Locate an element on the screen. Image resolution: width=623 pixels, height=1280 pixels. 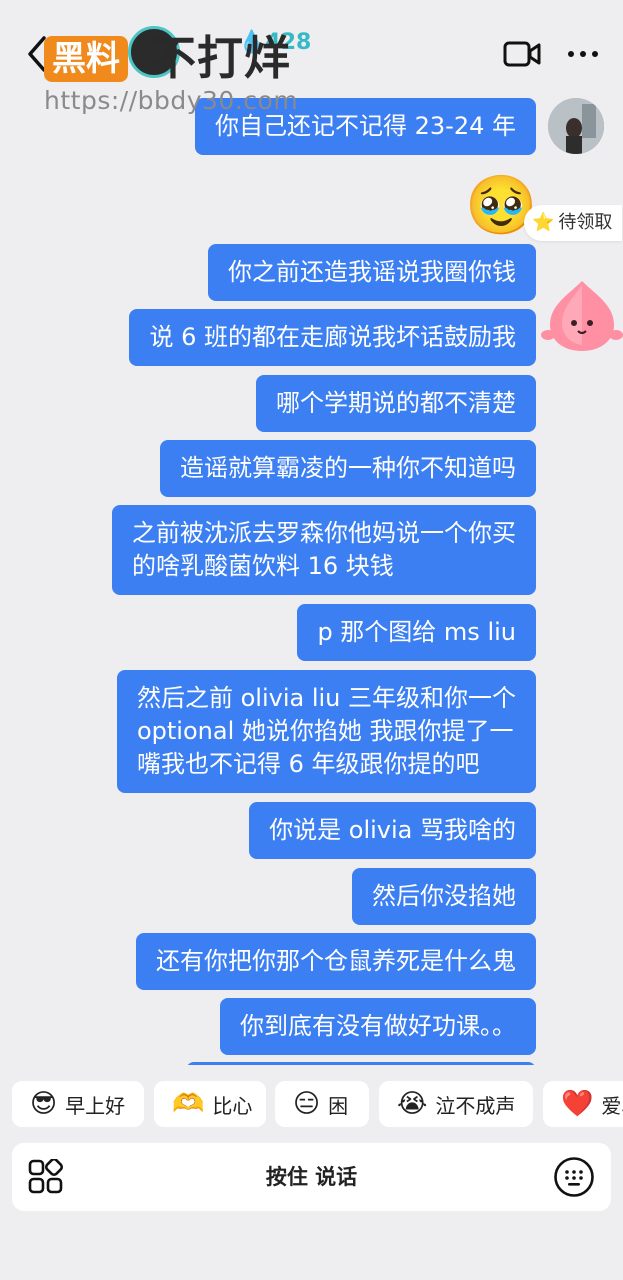
quick-reply-crying: 😭 泣不成声 is located at coordinates (456, 1104).